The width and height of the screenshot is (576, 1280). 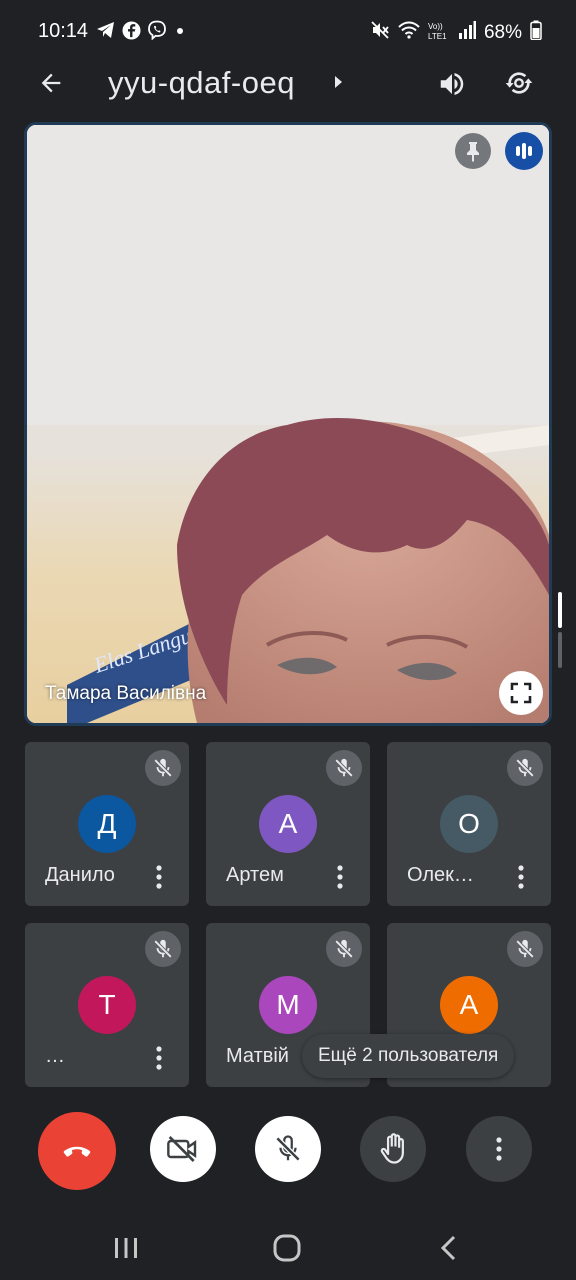 I want to click on svg-text: LTE1, so click(x=437, y=36).